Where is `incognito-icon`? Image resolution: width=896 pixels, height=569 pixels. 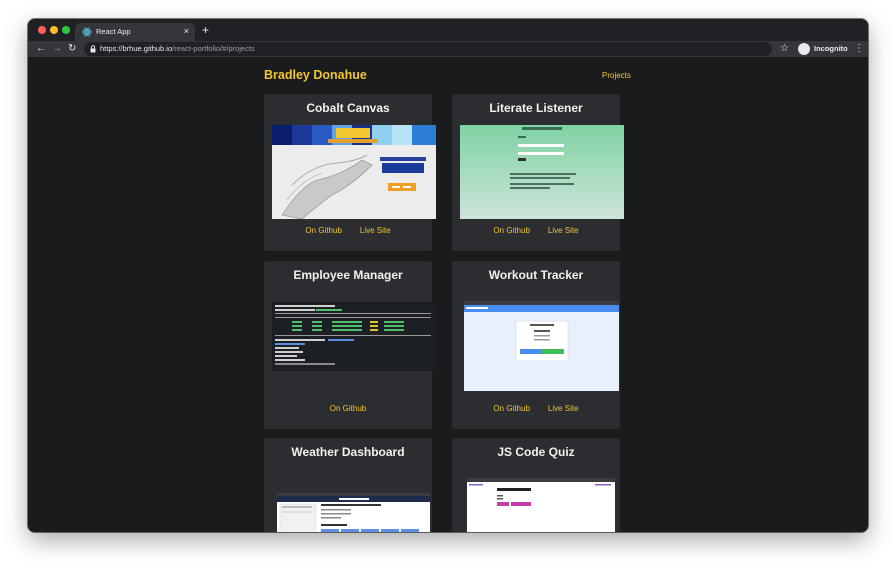
incognito-icon is located at coordinates (804, 49).